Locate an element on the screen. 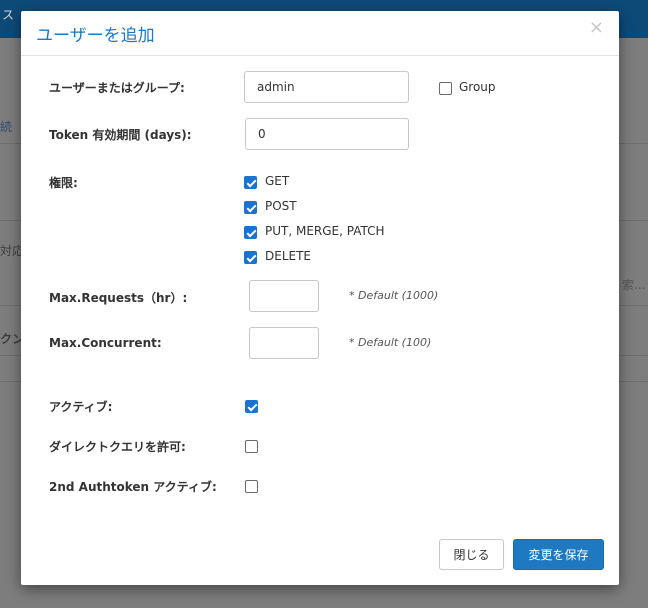 This screenshot has width=648, height=608. max-concurrent-hint: * Default (100) is located at coordinates (390, 342).